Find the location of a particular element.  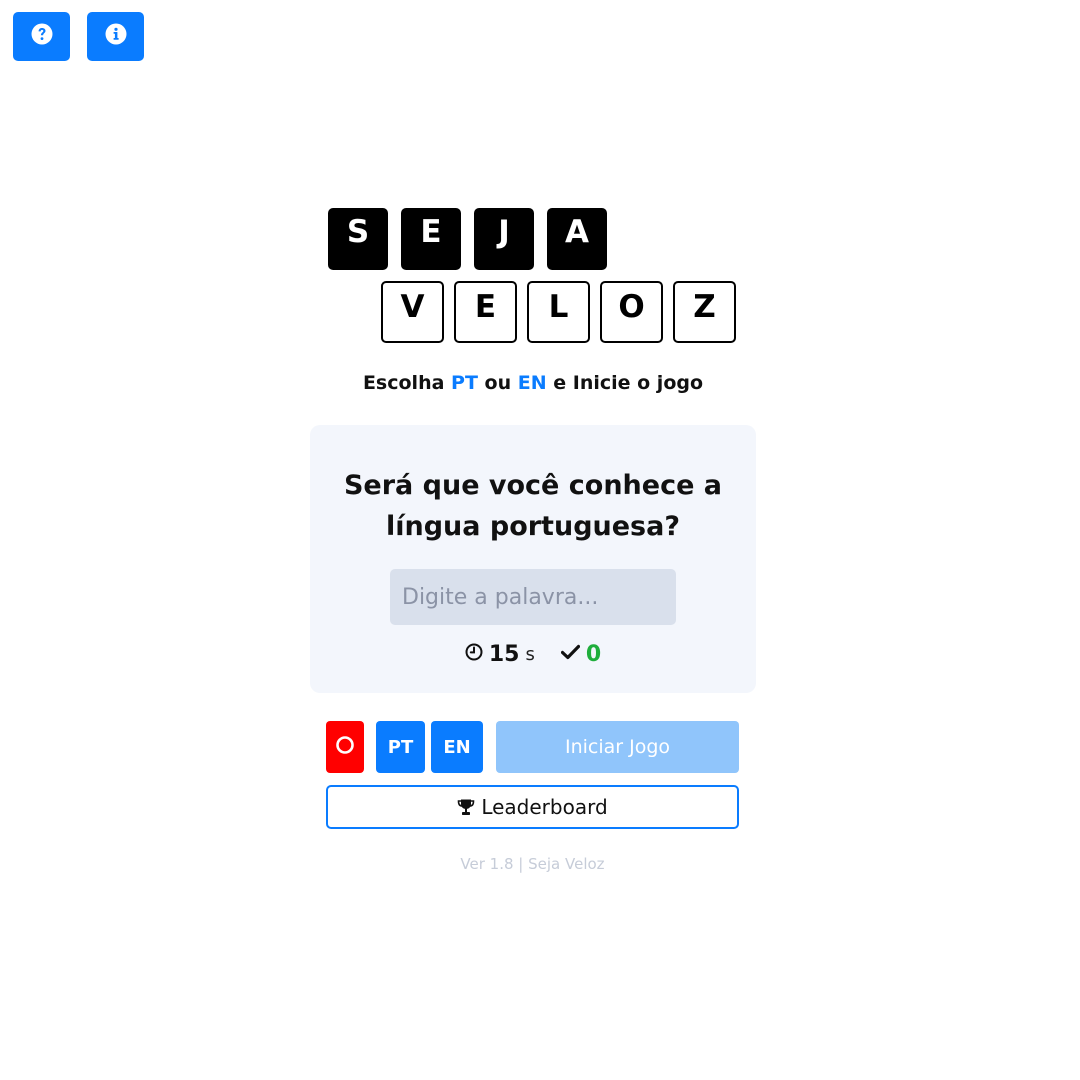

timer-value: 15 is located at coordinates (504, 654).